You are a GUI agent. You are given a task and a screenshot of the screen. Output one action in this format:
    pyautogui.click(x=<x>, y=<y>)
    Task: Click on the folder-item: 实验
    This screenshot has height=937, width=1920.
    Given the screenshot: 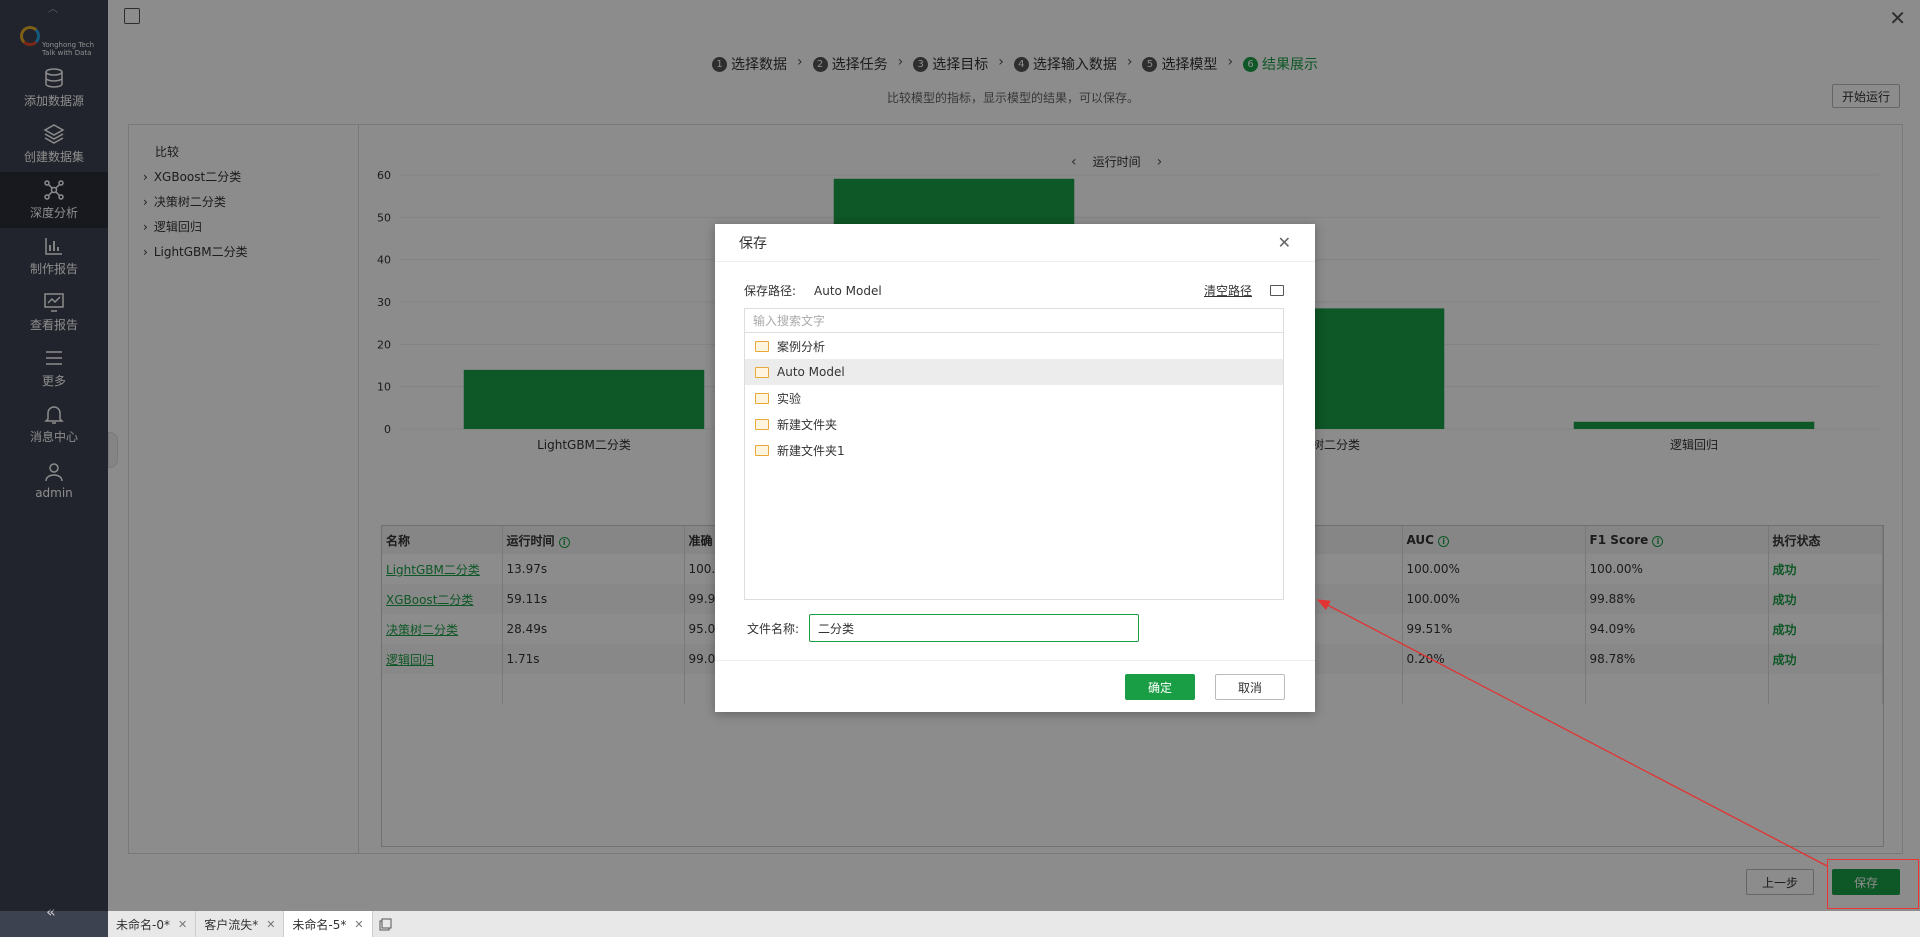 What is the action you would take?
    pyautogui.click(x=1014, y=398)
    